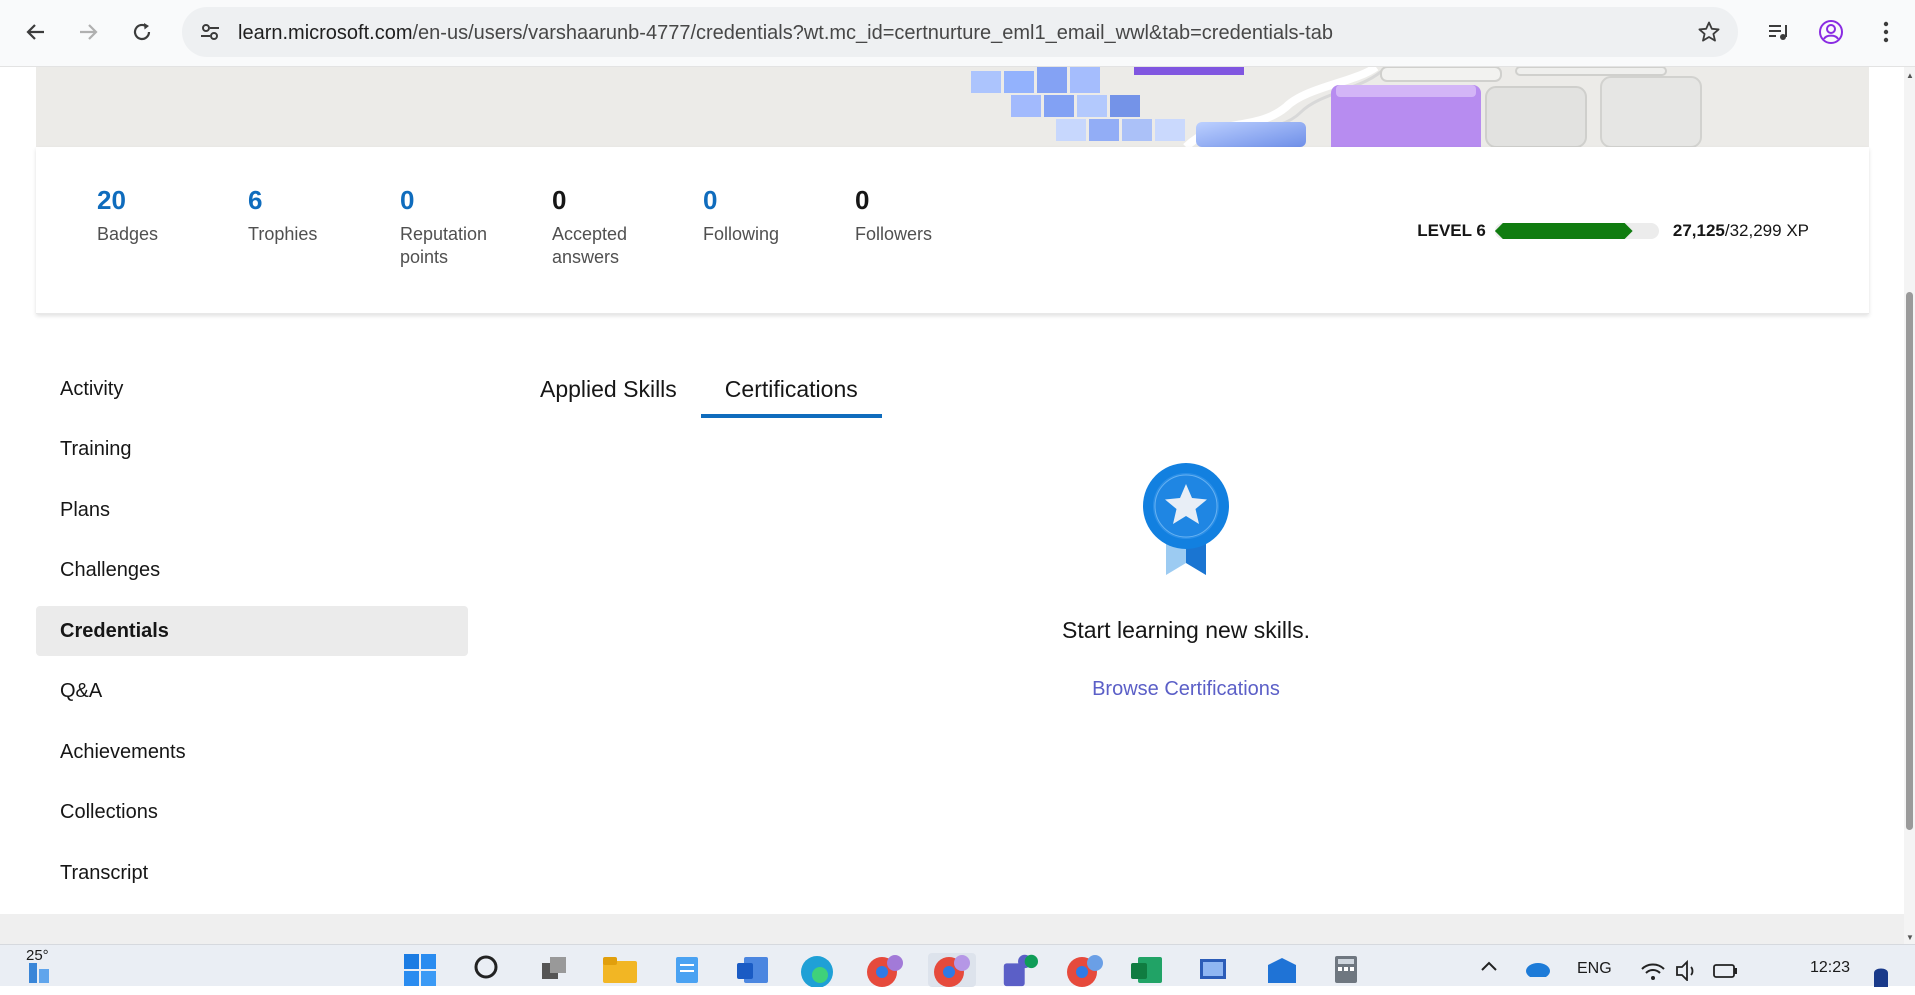 This screenshot has height=995, width=1915. I want to click on empty-state-message: Start learning new skills., so click(1186, 630).